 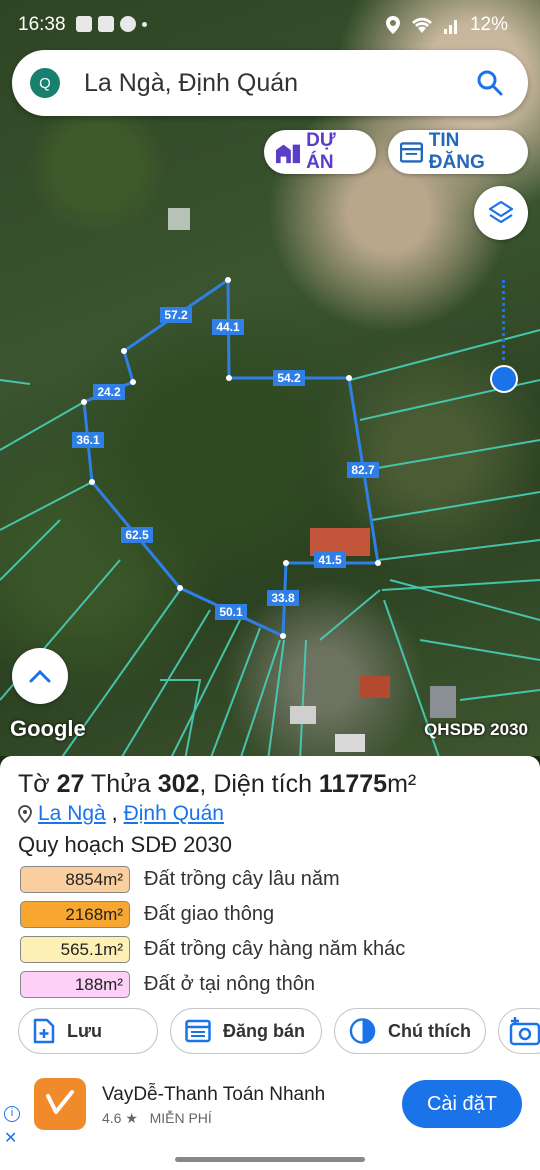 I want to click on edge-label: 82.7, so click(x=363, y=470).